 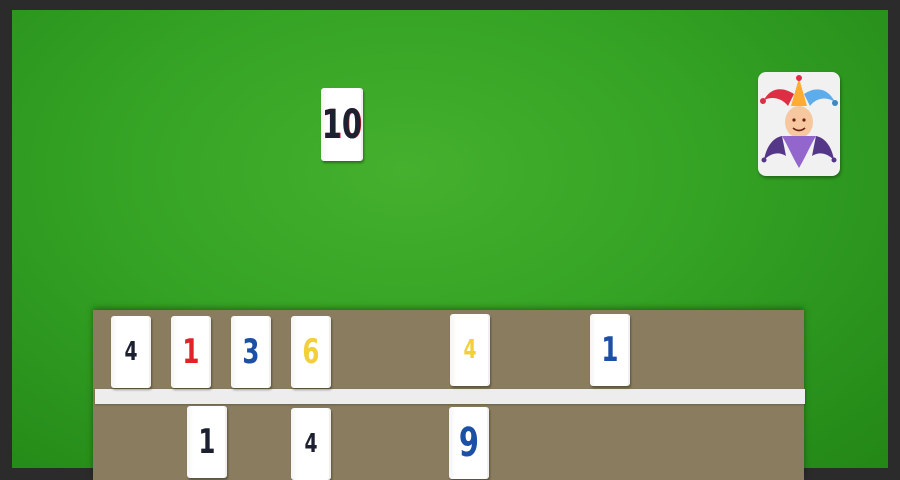 I want to click on rack-shelf-divider, so click(x=450, y=396).